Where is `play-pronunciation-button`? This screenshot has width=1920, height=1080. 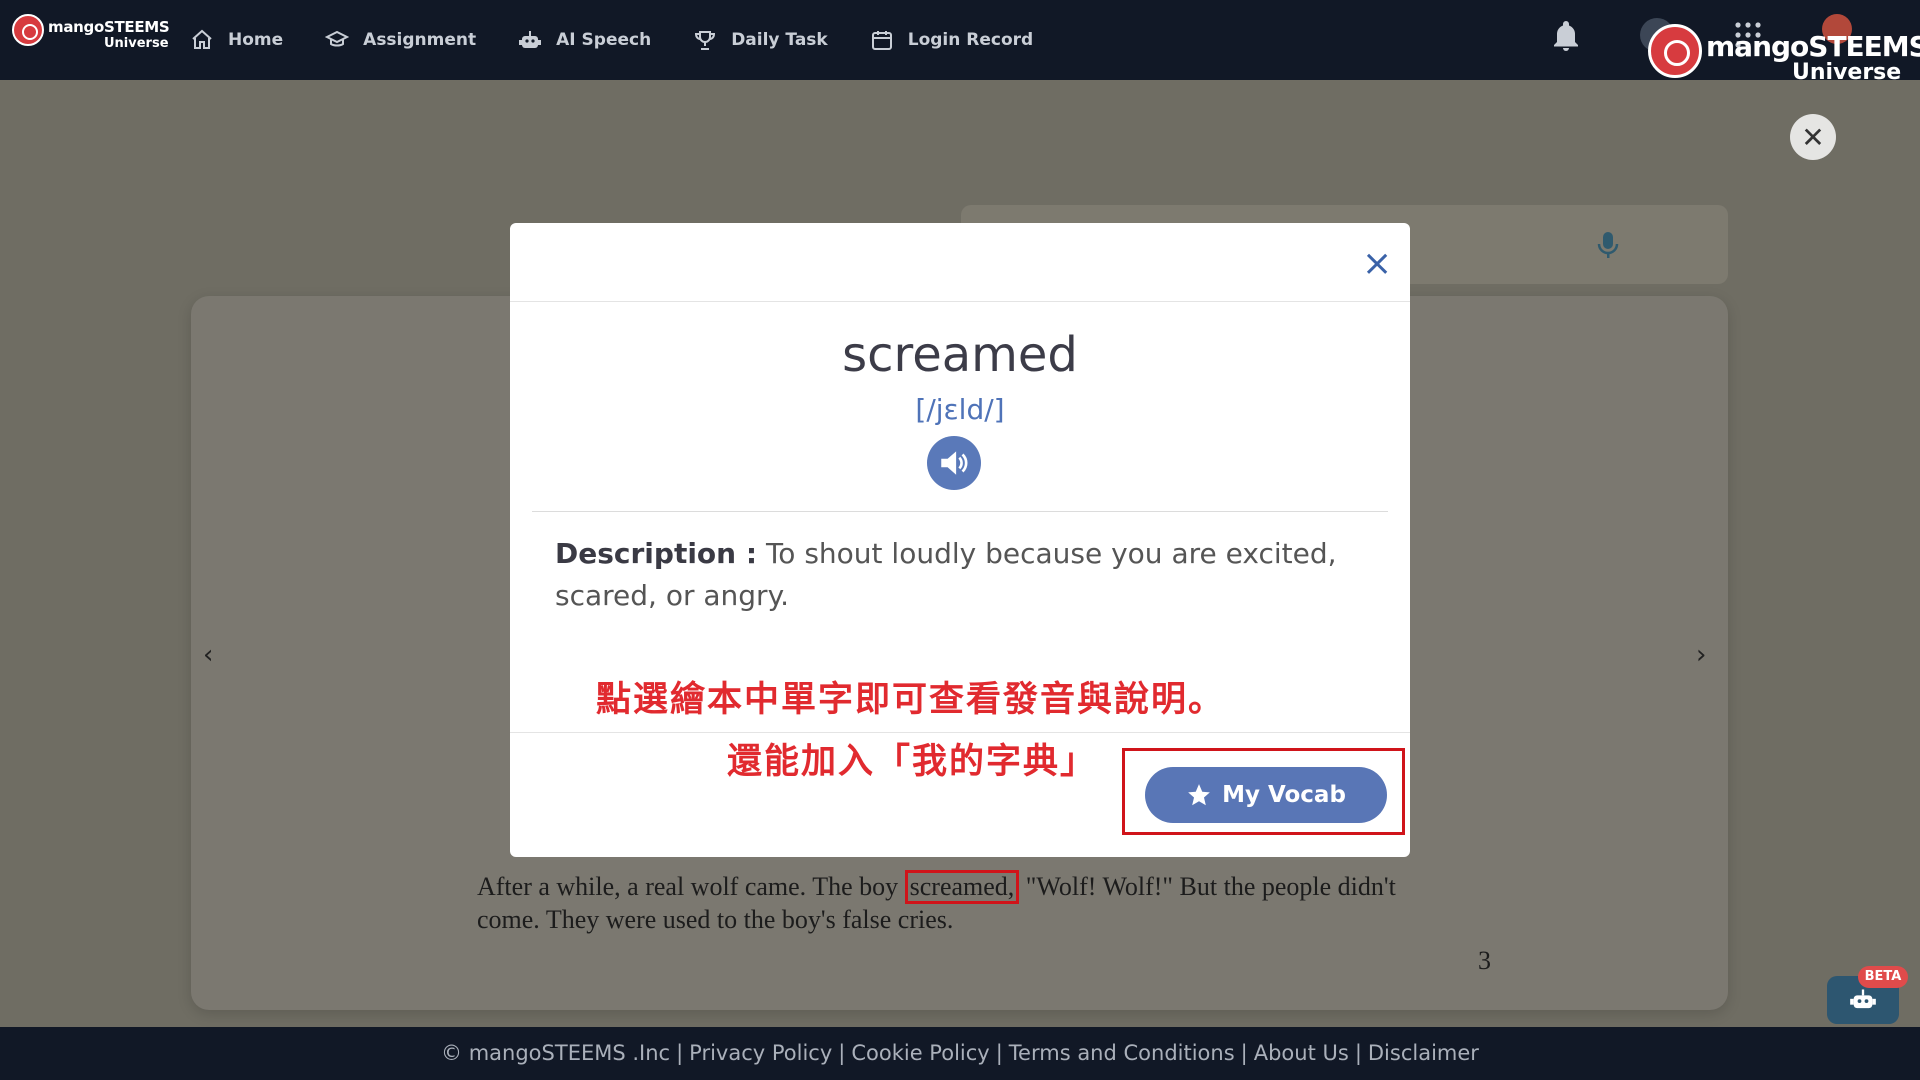
play-pronunciation-button is located at coordinates (954, 463).